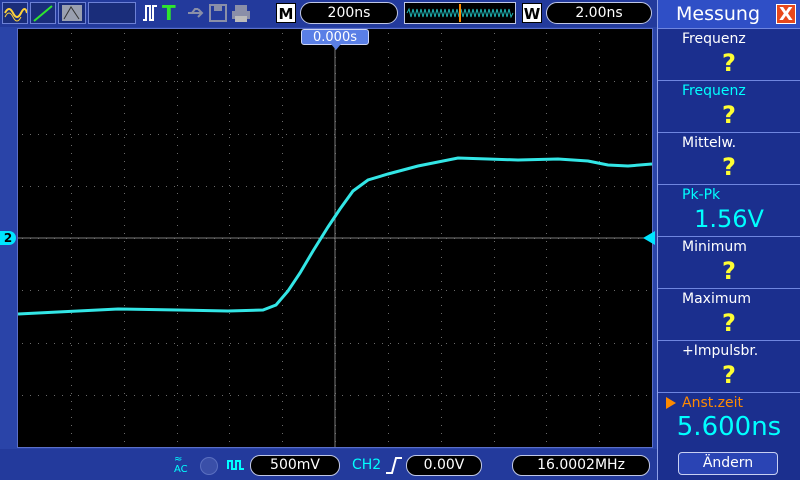 The width and height of the screenshot is (800, 480). Describe the element at coordinates (72, 13) in the screenshot. I see `persistence-icon` at that location.